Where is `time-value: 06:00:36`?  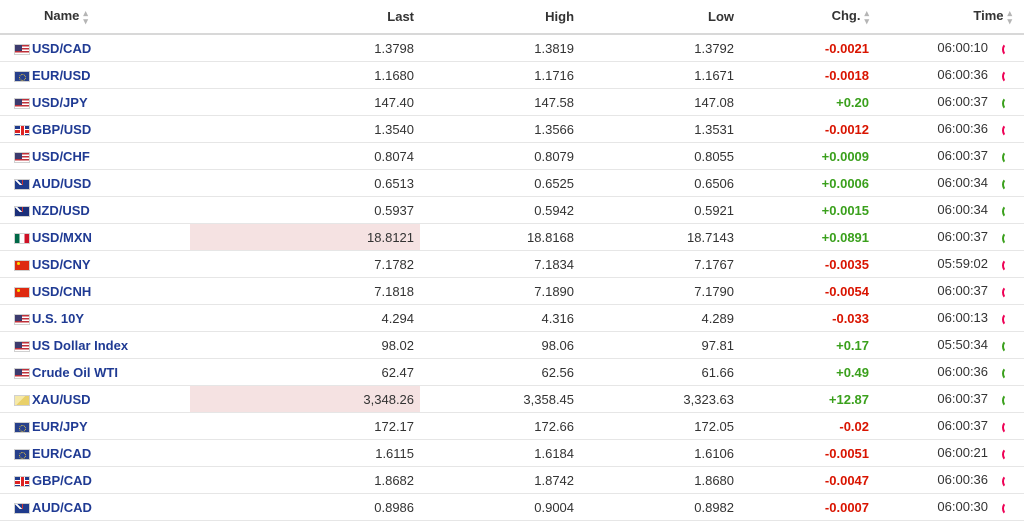 time-value: 06:00:36 is located at coordinates (963, 129).